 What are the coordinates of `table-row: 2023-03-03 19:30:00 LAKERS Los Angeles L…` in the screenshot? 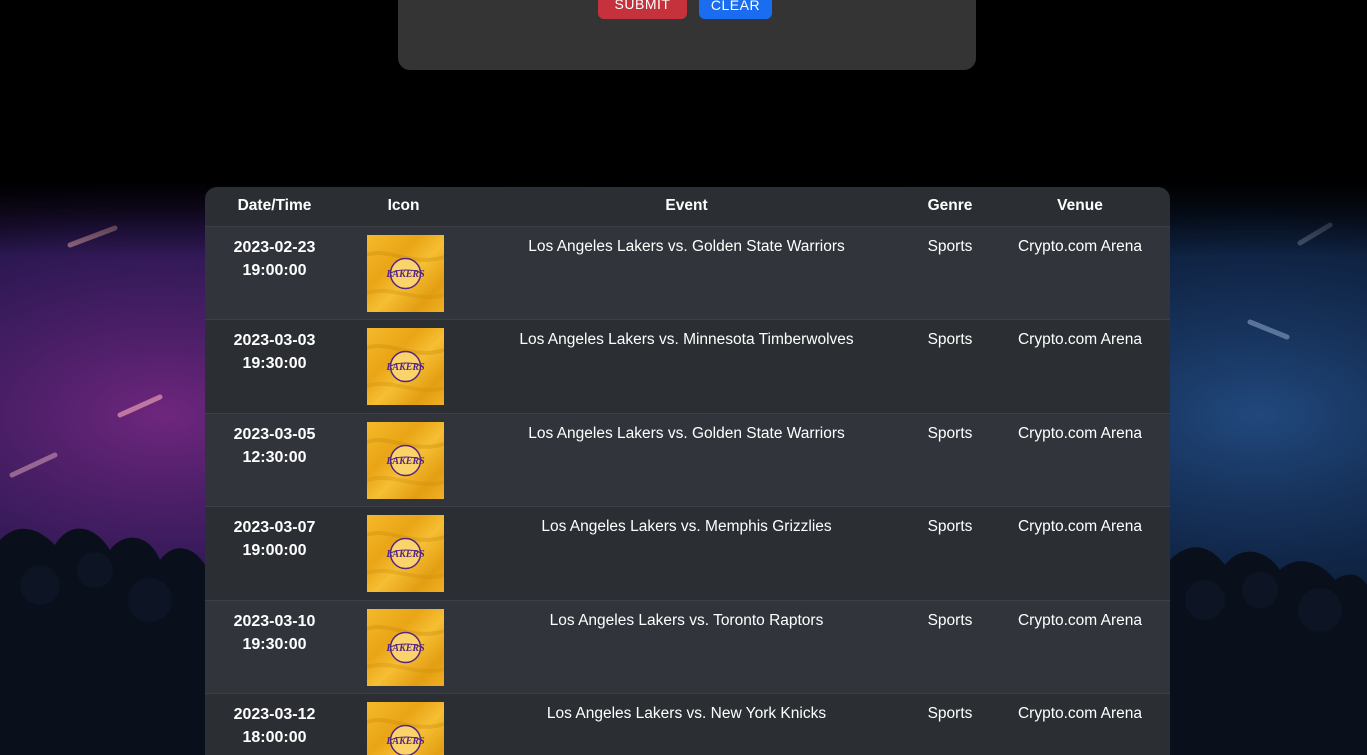 It's located at (687, 366).